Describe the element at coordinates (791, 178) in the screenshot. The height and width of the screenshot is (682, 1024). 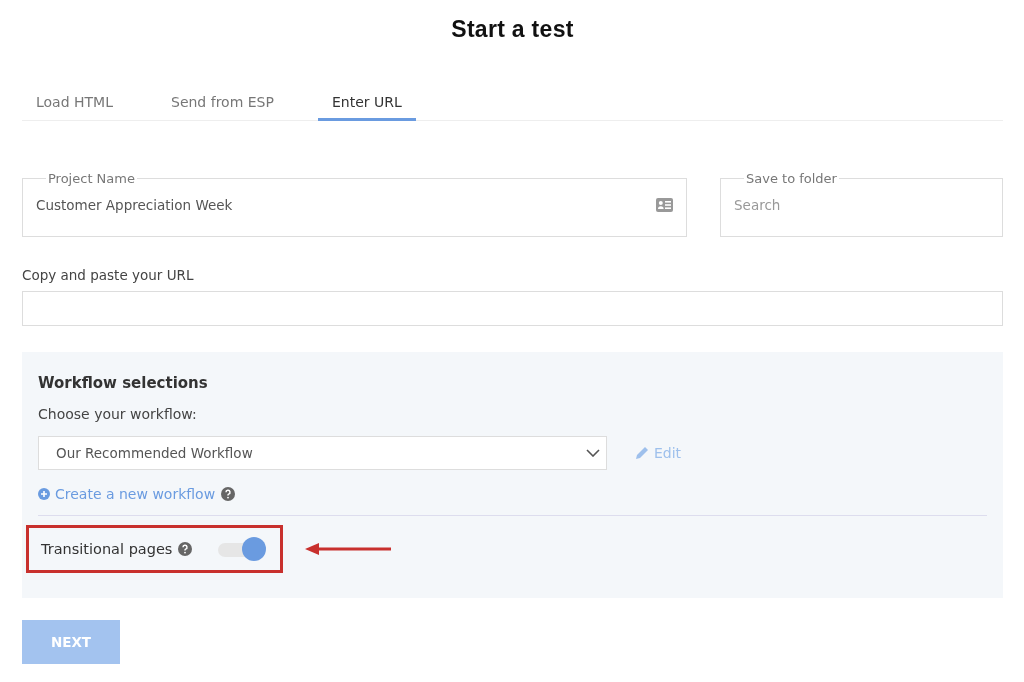
I see `field-label: Save to folder` at that location.